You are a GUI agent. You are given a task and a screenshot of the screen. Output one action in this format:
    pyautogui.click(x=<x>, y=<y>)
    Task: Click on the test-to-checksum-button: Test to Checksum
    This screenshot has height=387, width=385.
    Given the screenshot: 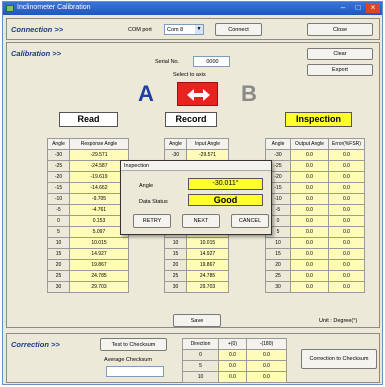 What is the action you would take?
    pyautogui.click(x=133, y=344)
    